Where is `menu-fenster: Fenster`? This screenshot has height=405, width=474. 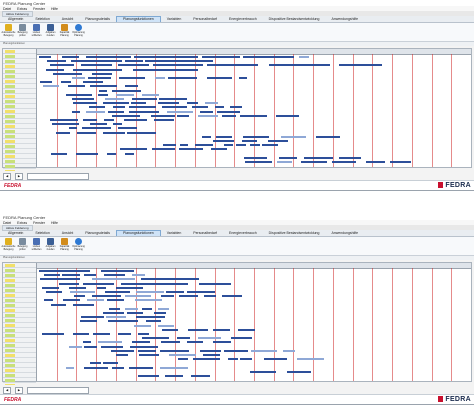
menu-fenster: Fenster is located at coordinates (39, 9).